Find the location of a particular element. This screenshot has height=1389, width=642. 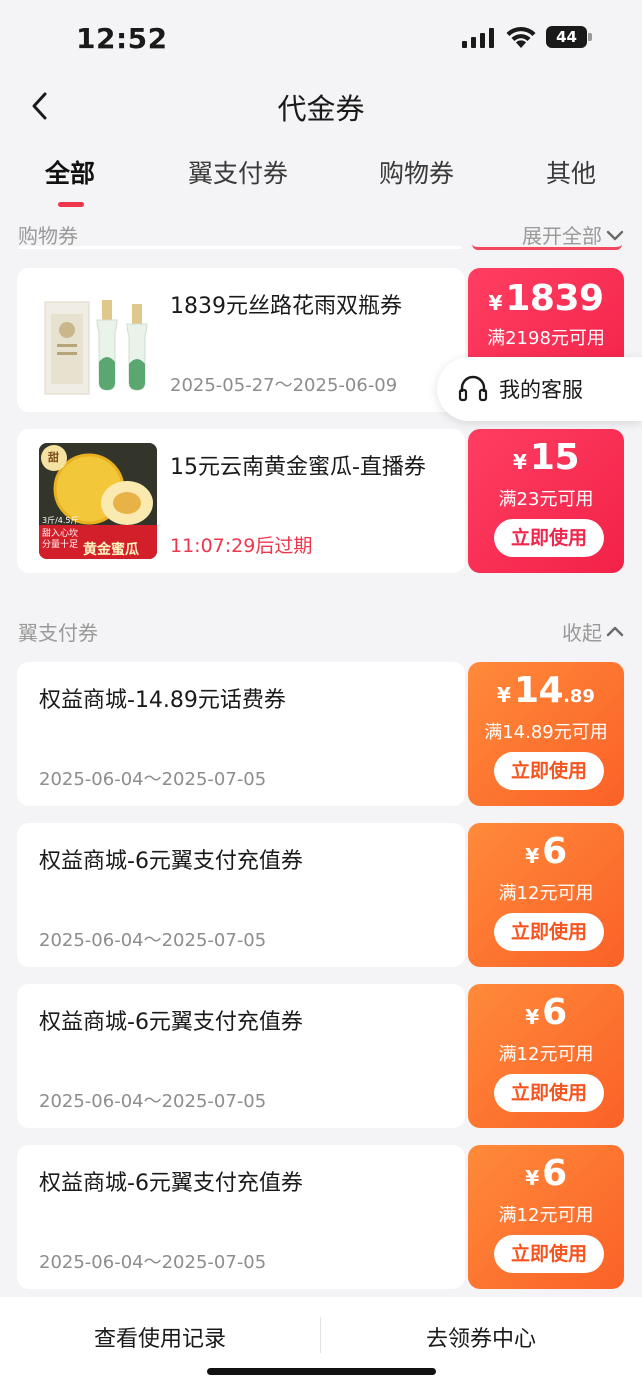

coupon-expire-countdown: 11:07:29后过期 is located at coordinates (241, 546).